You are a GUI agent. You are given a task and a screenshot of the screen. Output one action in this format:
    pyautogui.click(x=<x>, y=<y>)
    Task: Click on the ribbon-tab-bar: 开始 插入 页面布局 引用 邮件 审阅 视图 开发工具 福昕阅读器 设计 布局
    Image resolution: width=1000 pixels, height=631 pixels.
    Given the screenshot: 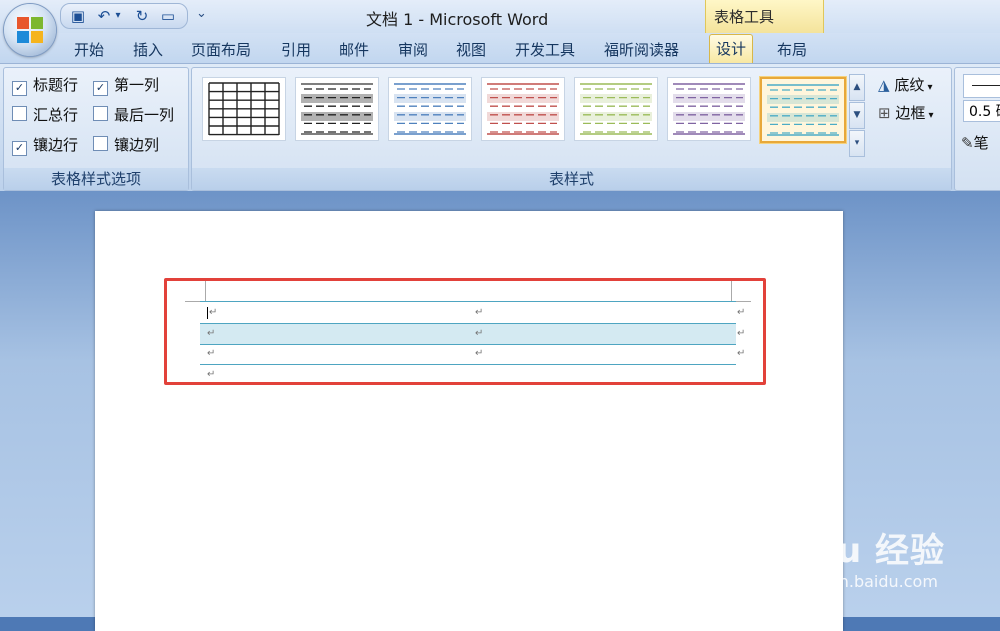 What is the action you would take?
    pyautogui.click(x=500, y=49)
    